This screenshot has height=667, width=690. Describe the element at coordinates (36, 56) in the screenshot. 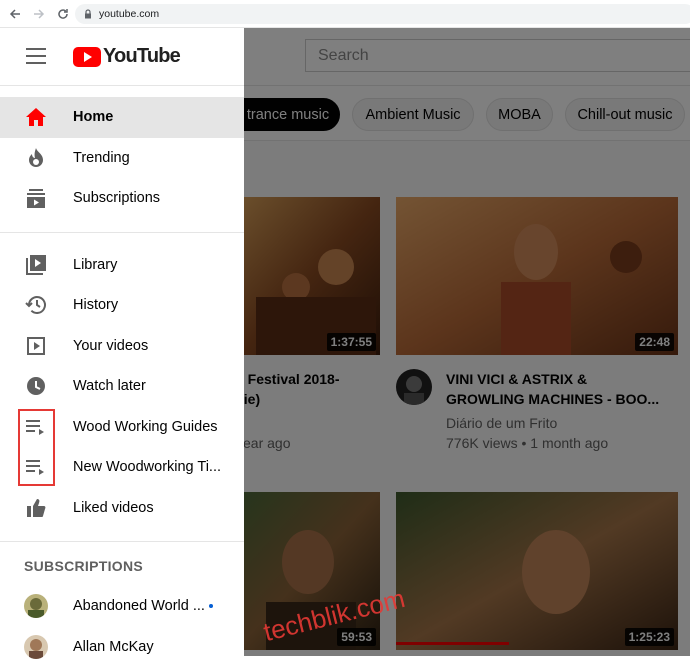

I see `menu-icon` at that location.